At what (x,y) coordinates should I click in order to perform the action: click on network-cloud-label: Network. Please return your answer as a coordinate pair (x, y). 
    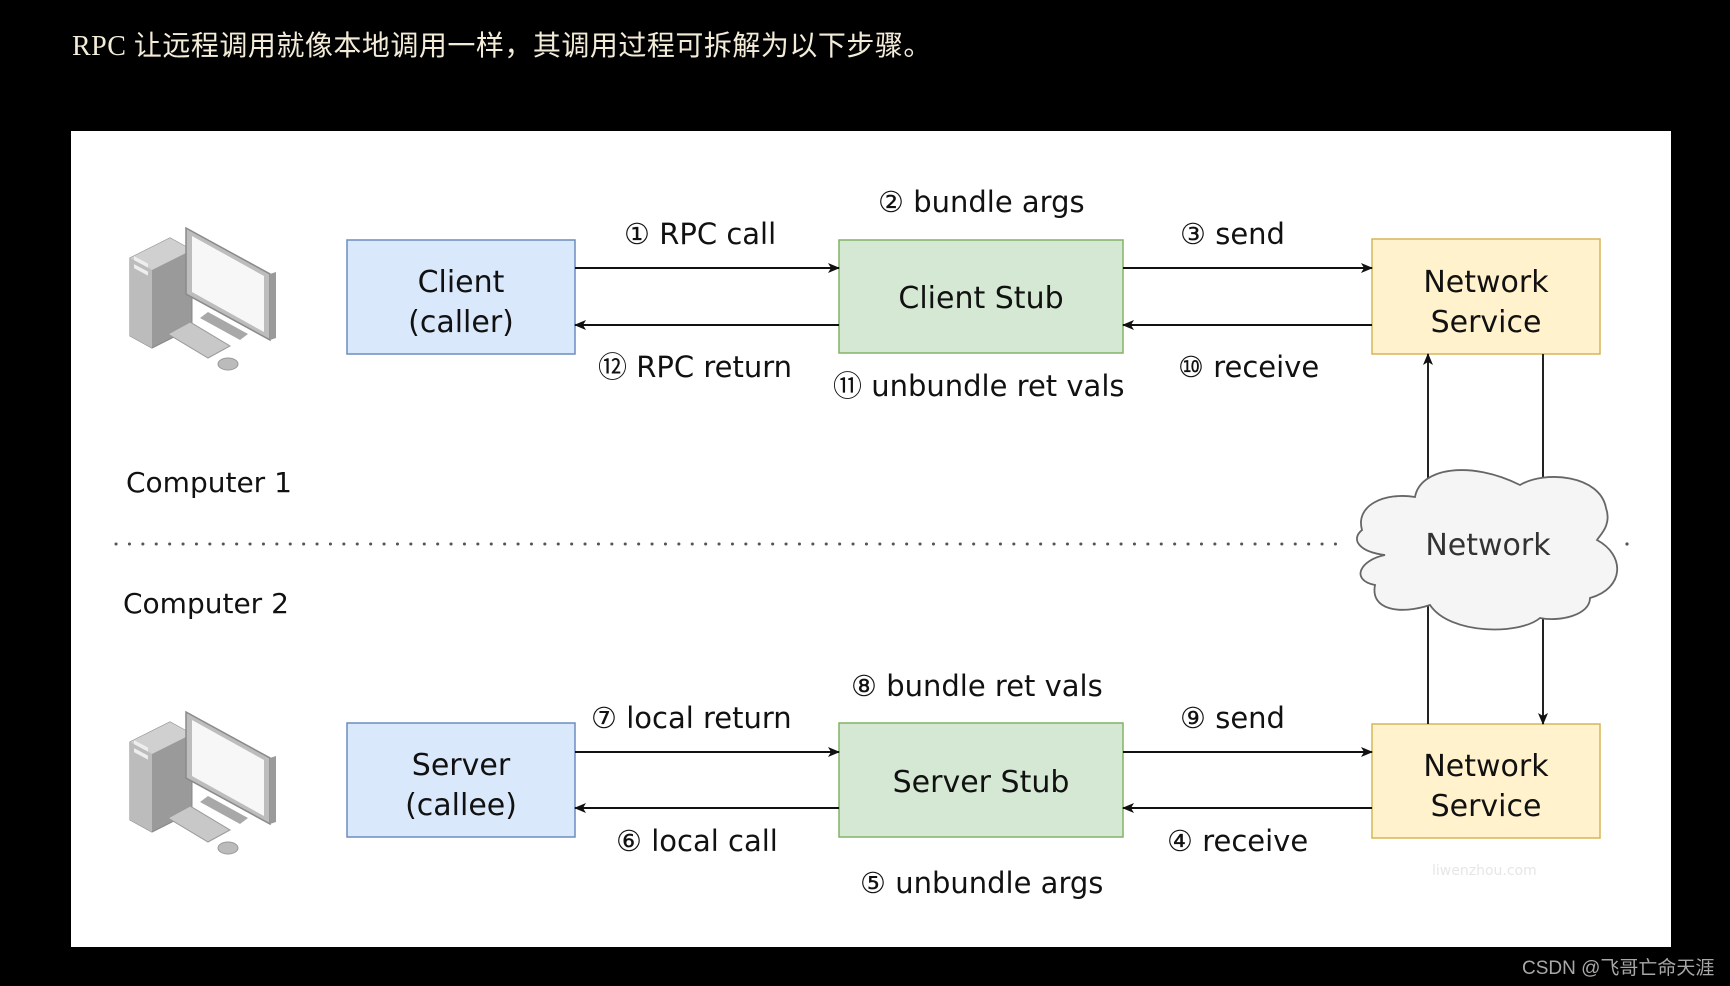
    Looking at the image, I should click on (1488, 545).